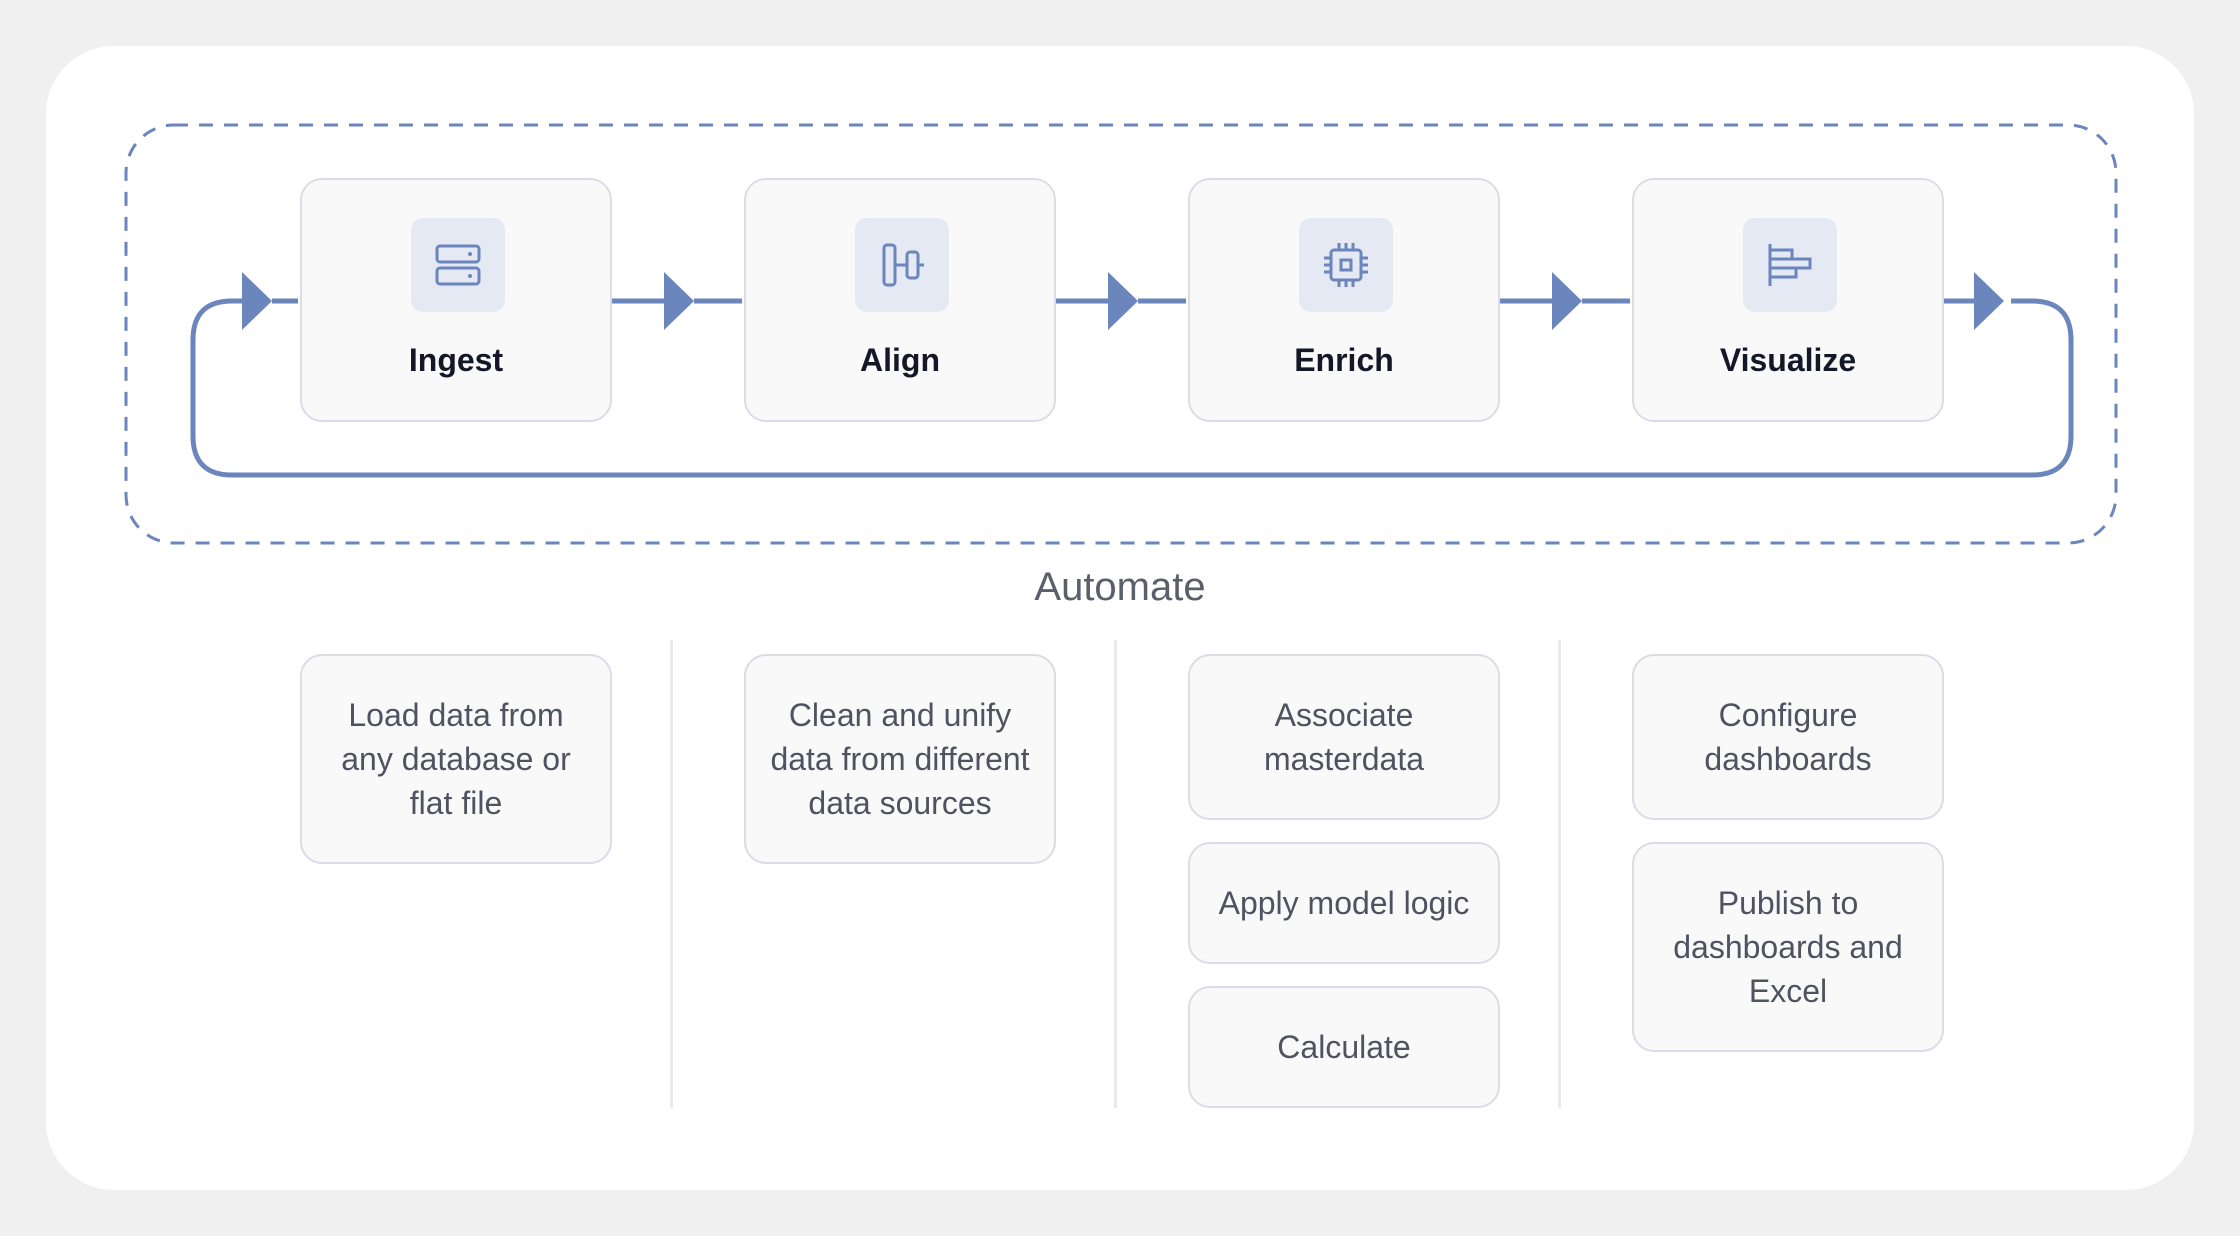 This screenshot has height=1236, width=2240. I want to click on server-icon, so click(458, 265).